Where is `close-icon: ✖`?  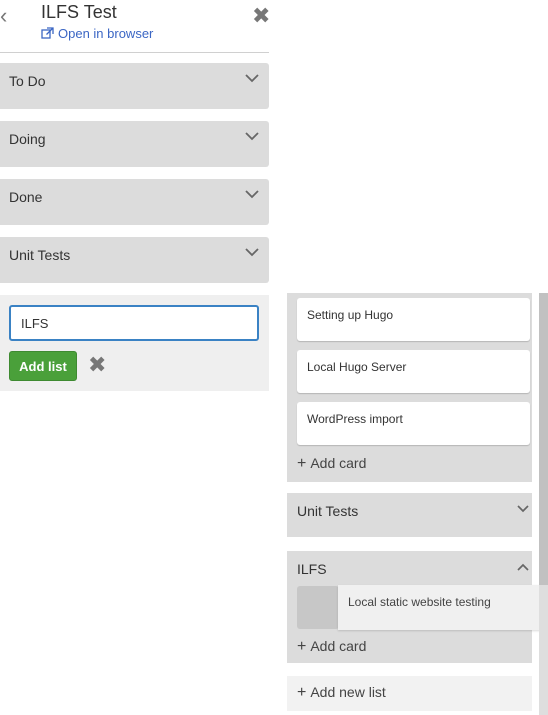 close-icon: ✖ is located at coordinates (262, 16).